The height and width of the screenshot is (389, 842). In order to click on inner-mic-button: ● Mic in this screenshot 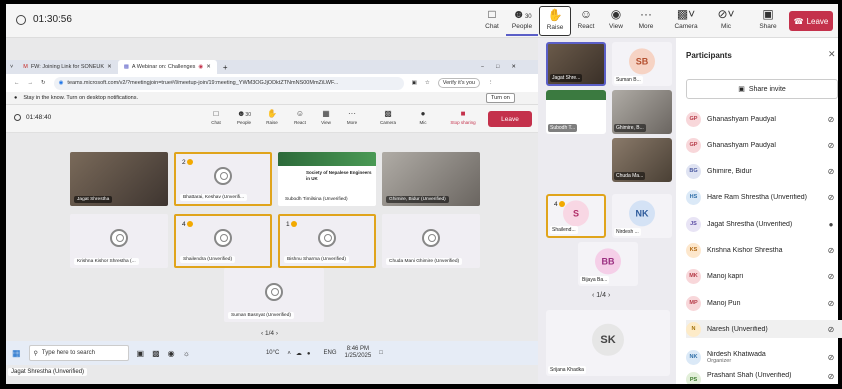, I will do `click(423, 116)`.